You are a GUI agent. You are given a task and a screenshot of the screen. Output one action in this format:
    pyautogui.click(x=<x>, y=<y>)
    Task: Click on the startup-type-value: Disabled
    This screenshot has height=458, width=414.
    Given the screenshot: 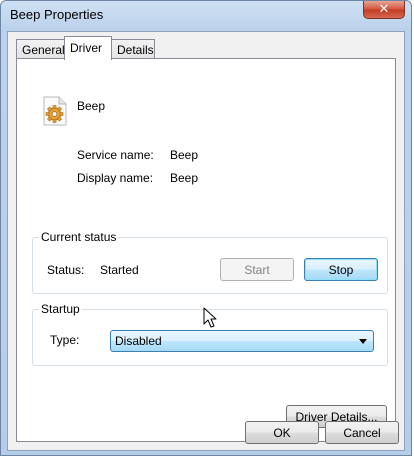 What is the action you would take?
    pyautogui.click(x=138, y=341)
    